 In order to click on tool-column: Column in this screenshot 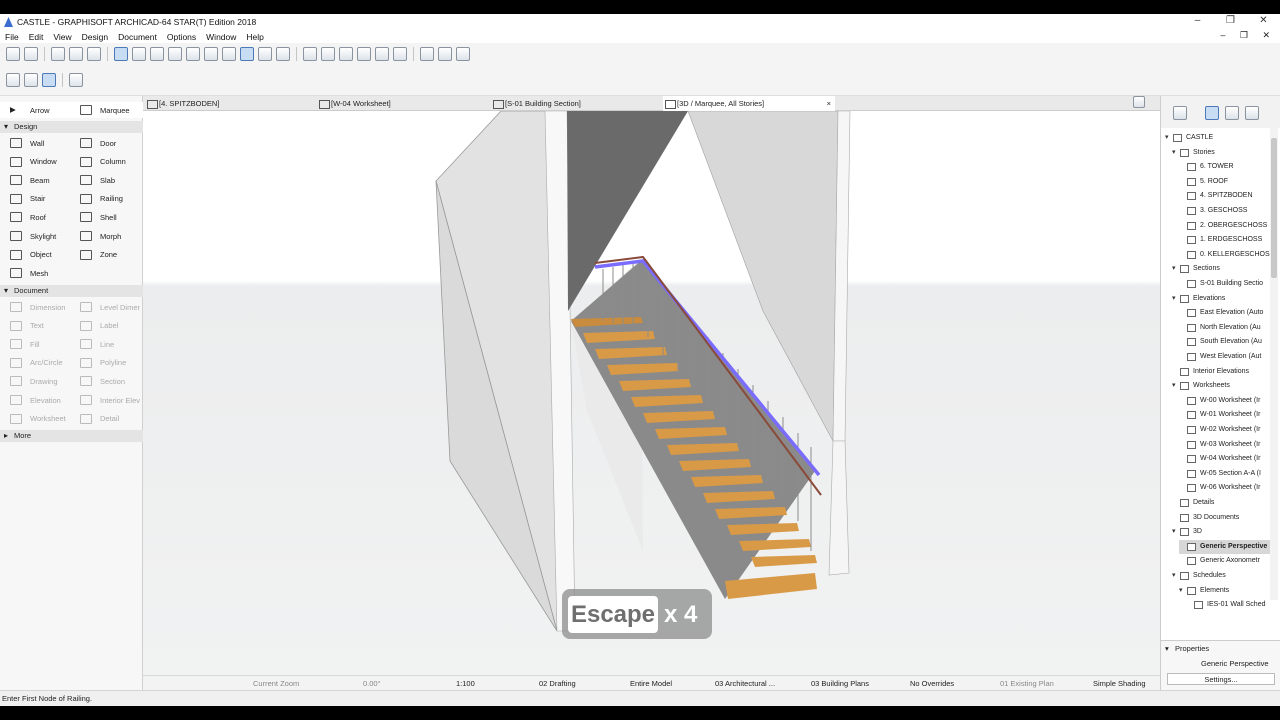, I will do `click(103, 161)`.